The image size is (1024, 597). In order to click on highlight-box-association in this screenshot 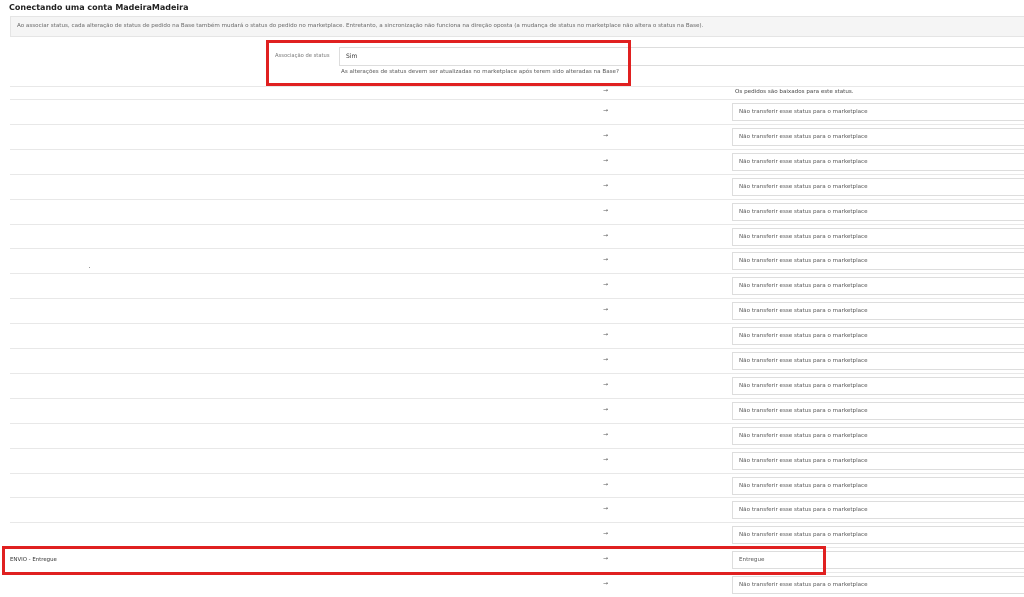, I will do `click(448, 63)`.